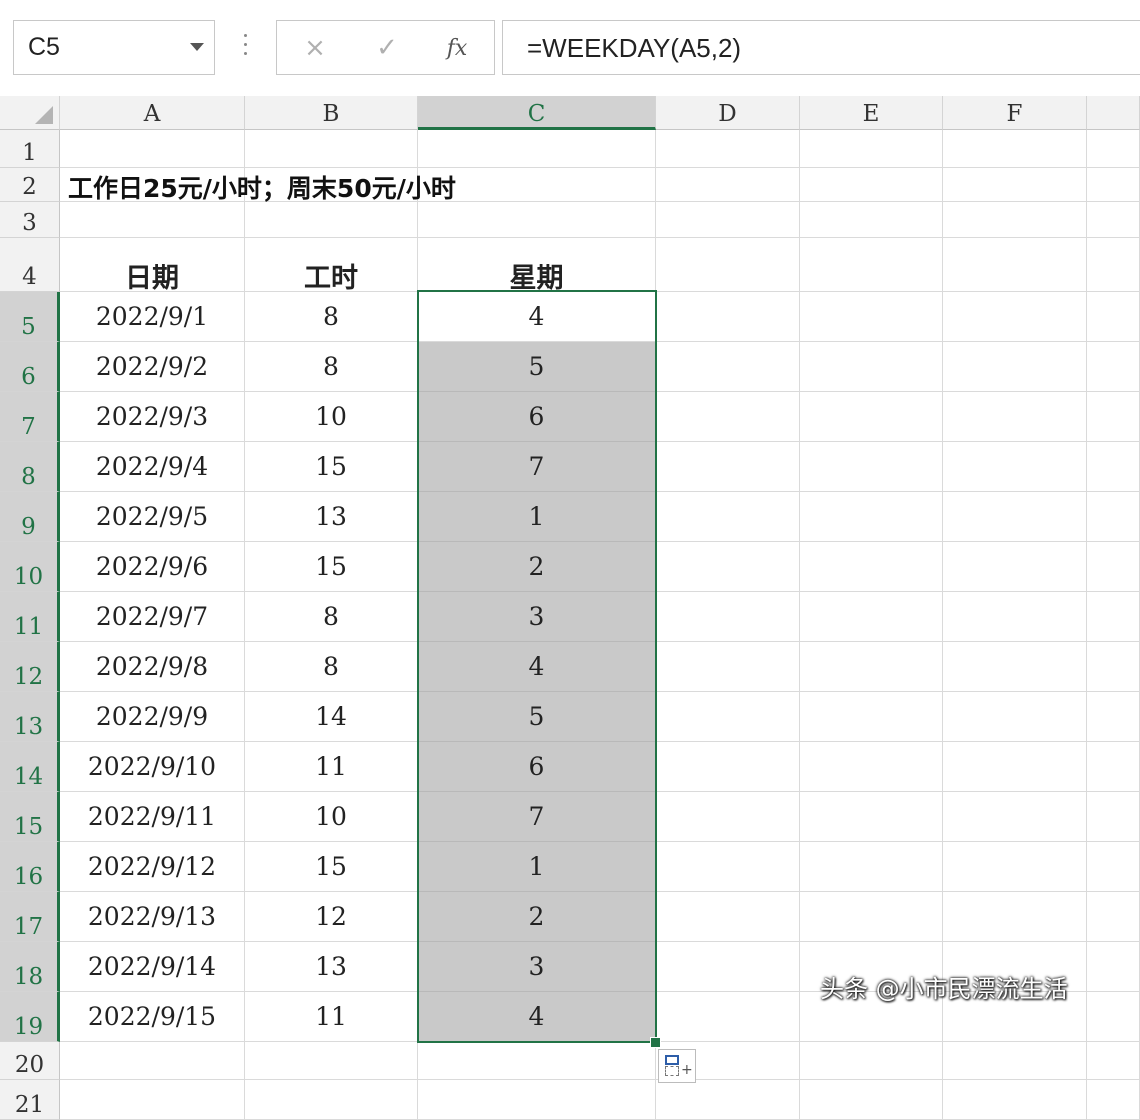 The image size is (1140, 1120). What do you see at coordinates (331, 717) in the screenshot?
I see `data-cell-hours: 14` at bounding box center [331, 717].